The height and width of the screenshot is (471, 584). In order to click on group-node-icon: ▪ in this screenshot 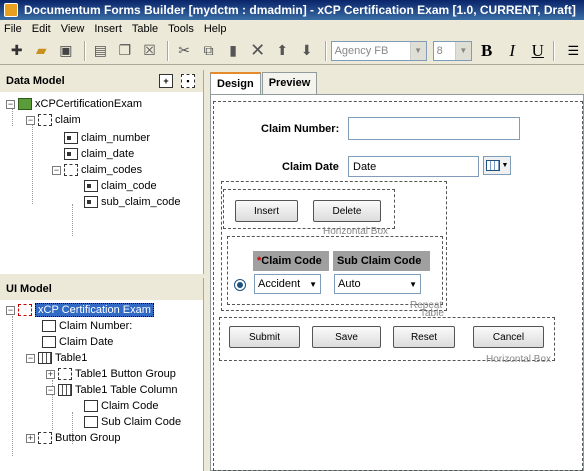, I will do `click(188, 81)`.